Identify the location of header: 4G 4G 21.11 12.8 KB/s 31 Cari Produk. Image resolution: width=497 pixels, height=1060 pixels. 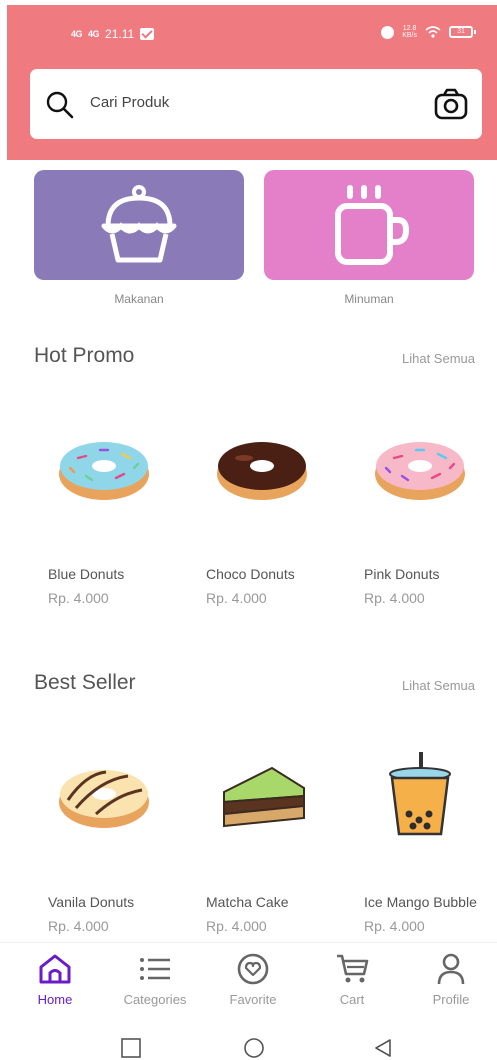
(252, 82).